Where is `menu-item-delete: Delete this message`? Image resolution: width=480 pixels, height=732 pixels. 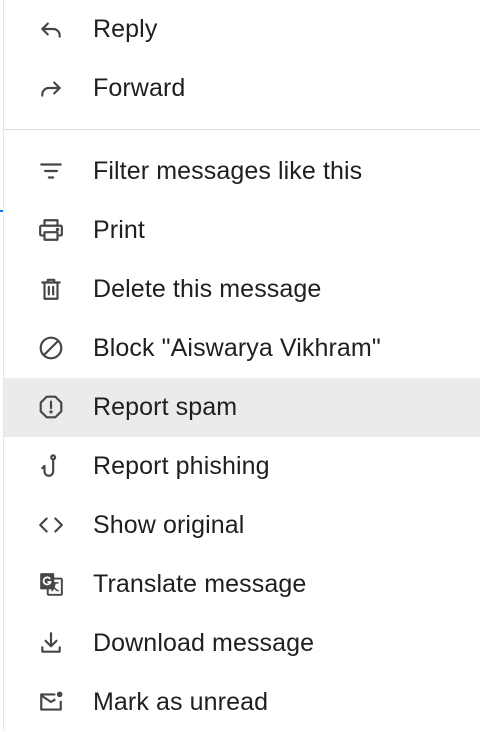
menu-item-delete: Delete this message is located at coordinates (242, 289).